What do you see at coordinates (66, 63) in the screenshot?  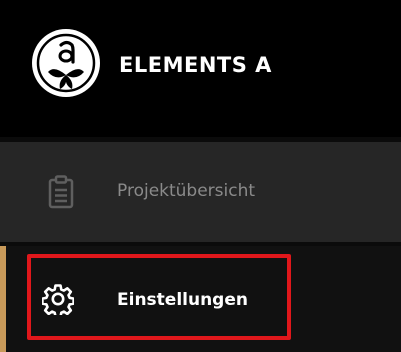 I see `elements-a-logo-icon` at bounding box center [66, 63].